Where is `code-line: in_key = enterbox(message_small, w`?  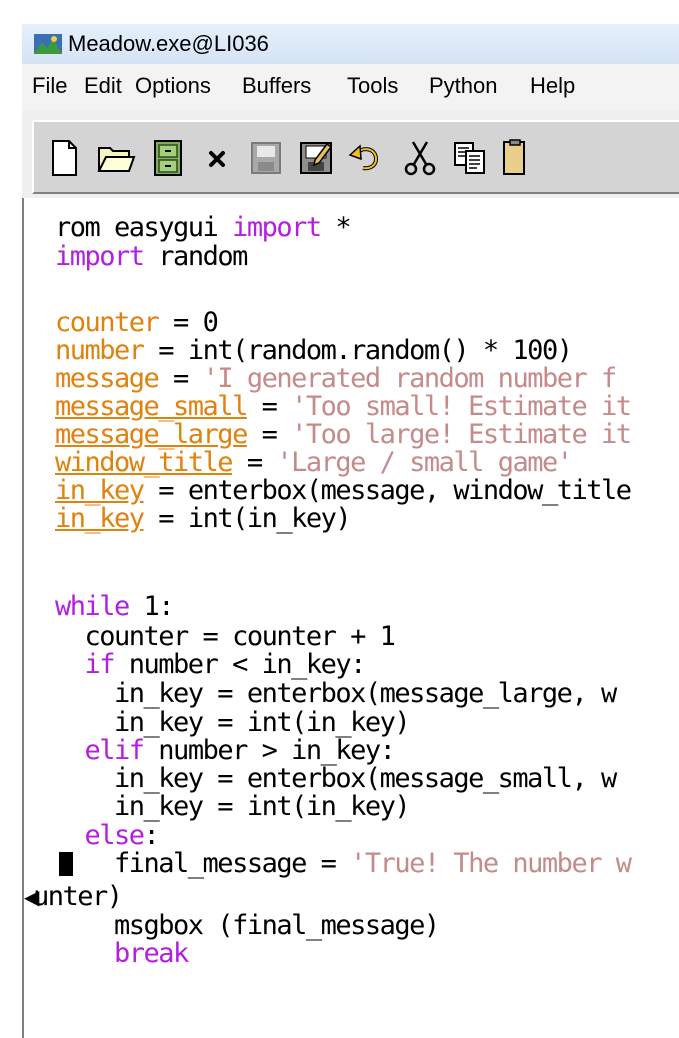
code-line: in_key = enterbox(message_small, w is located at coordinates (336, 778).